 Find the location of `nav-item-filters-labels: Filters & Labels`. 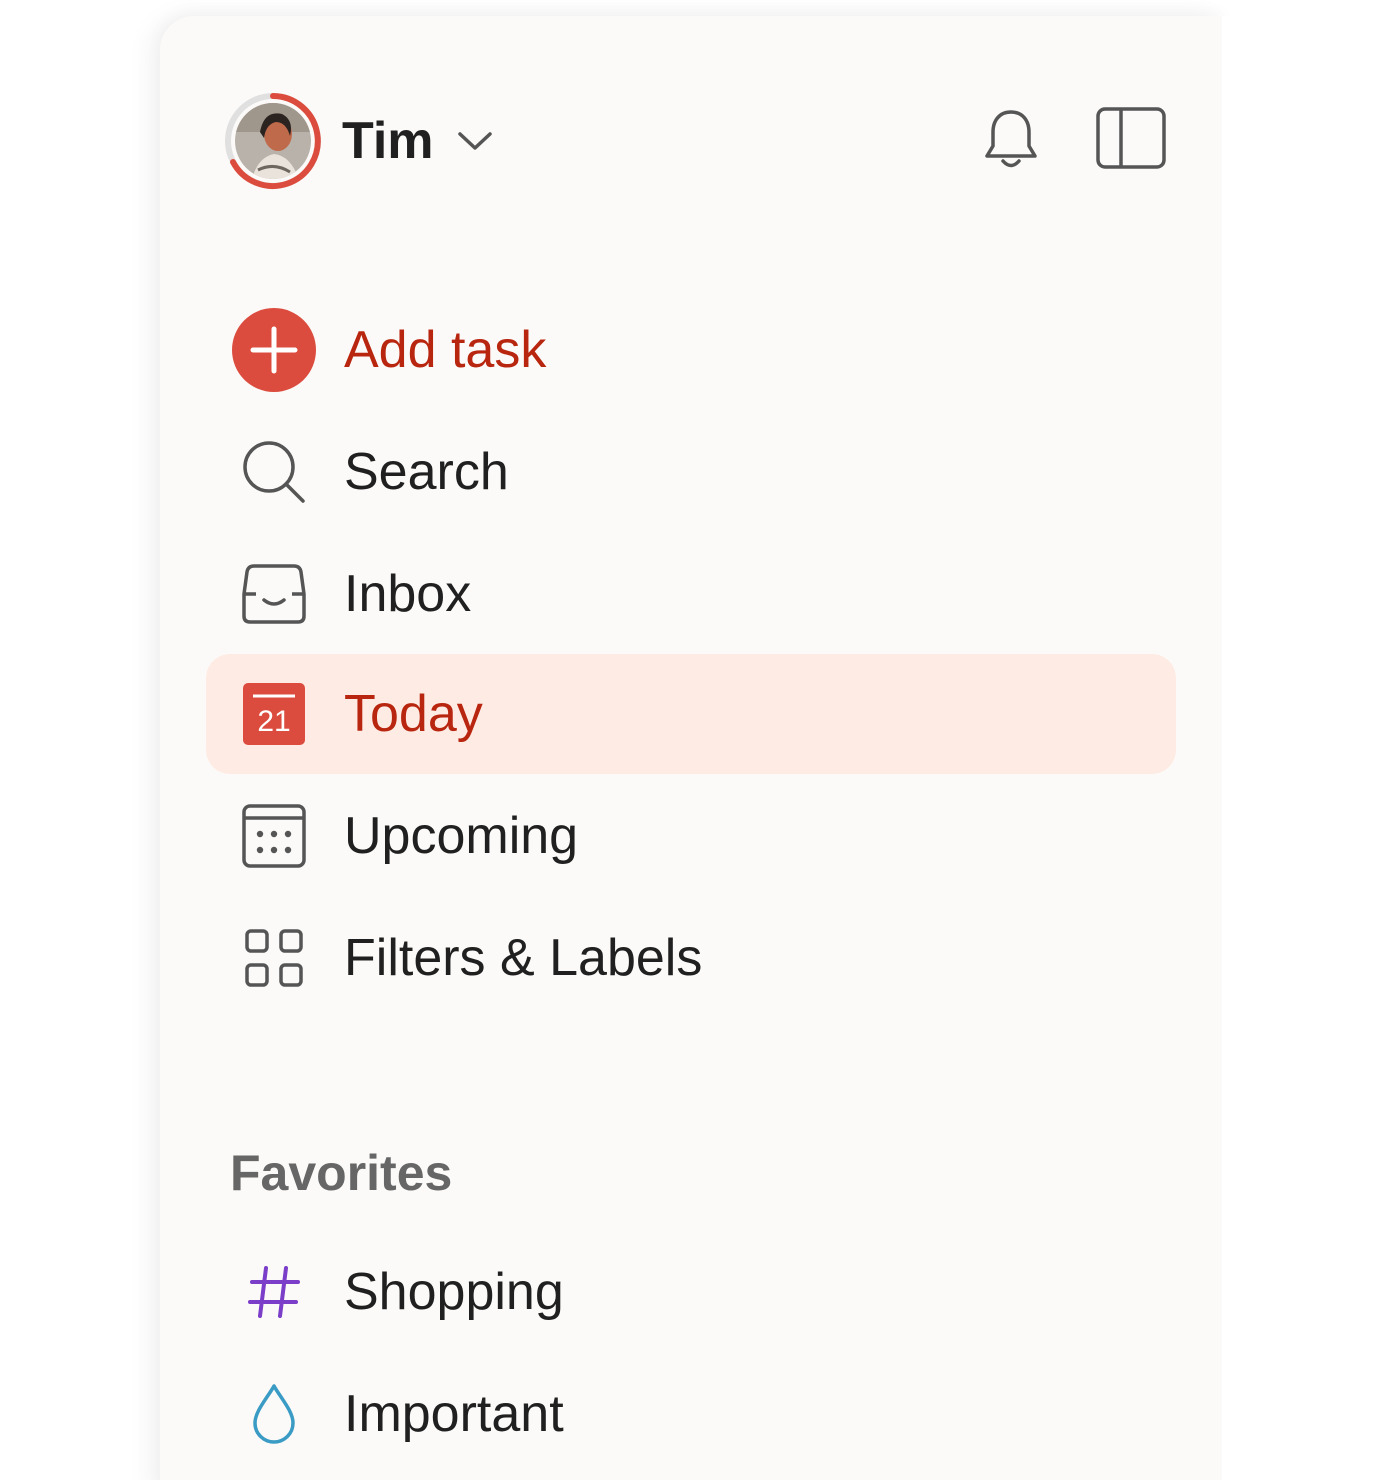

nav-item-filters-labels: Filters & Labels is located at coordinates (691, 958).